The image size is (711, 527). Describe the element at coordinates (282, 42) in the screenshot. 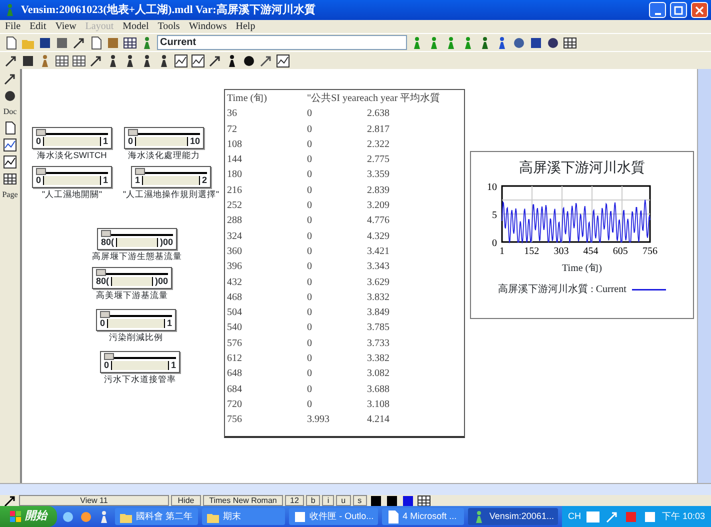

I see `run-name-field: Current` at that location.